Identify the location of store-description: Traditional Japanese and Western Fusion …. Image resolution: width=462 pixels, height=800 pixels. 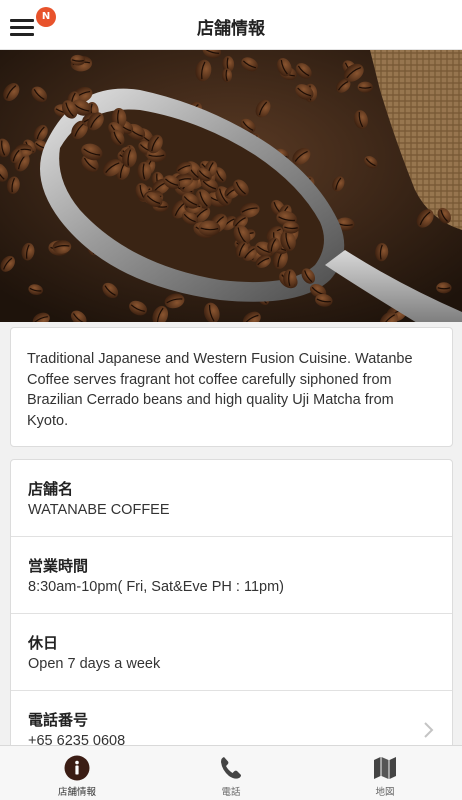
(220, 390).